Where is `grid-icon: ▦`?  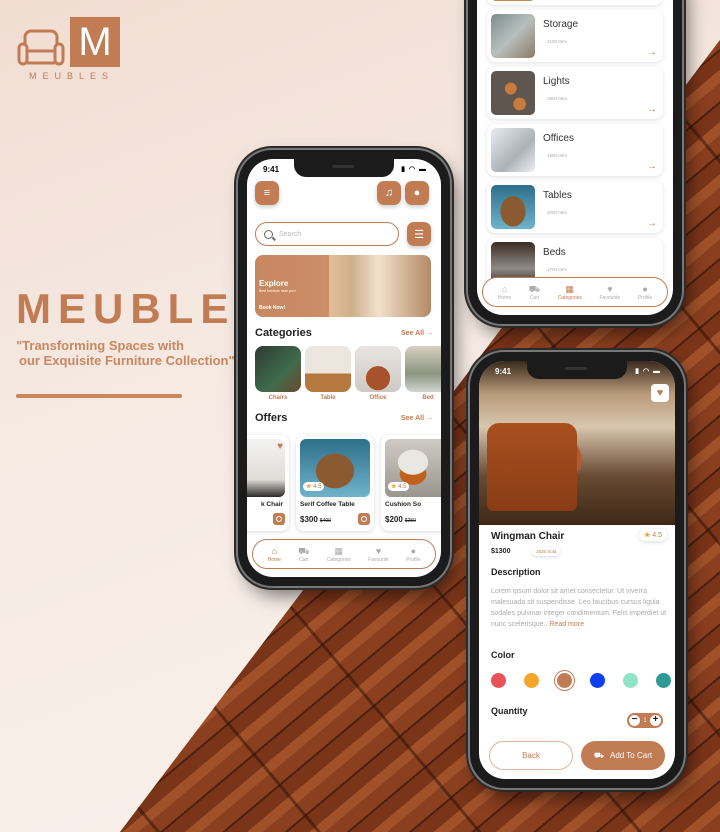 grid-icon: ▦ is located at coordinates (570, 288).